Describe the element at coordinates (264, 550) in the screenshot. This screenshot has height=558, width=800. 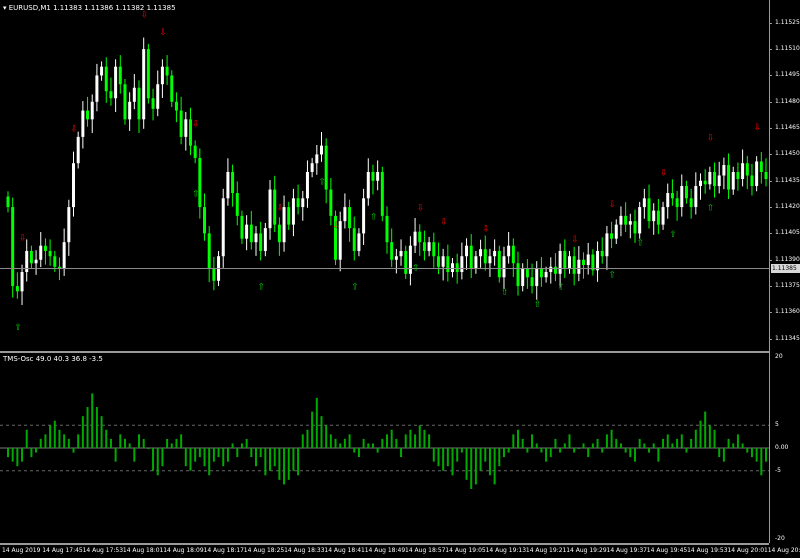
I see `time-tick-label: 14 Aug 18:25` at that location.